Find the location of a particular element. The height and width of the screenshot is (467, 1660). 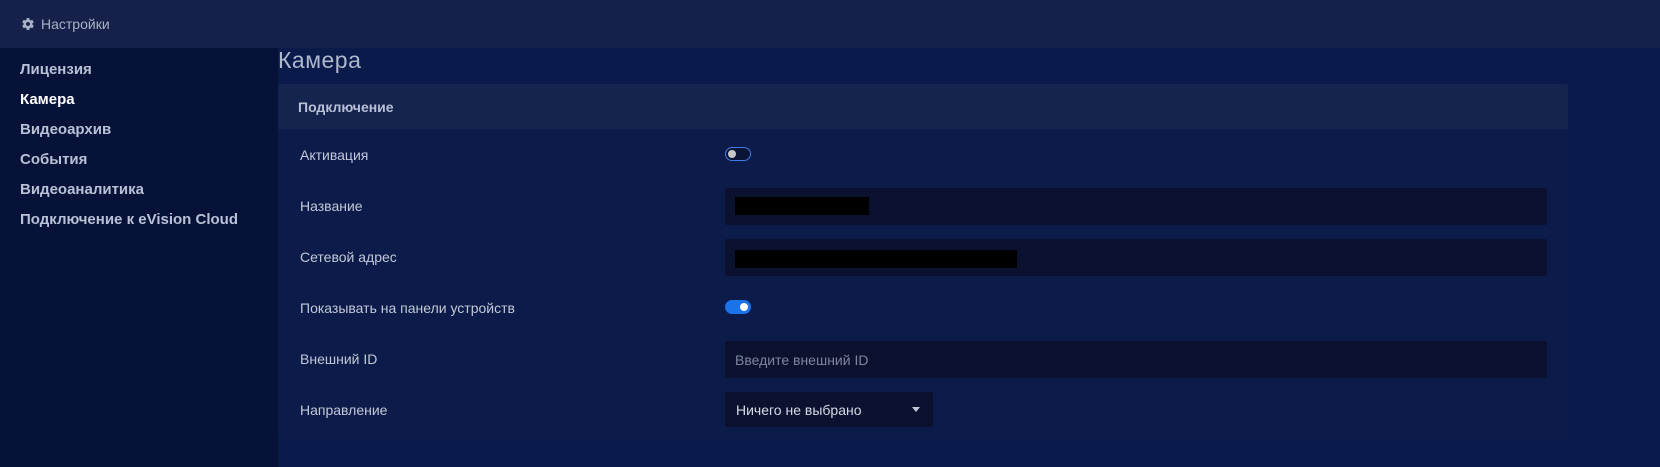

sidebar-item-evision-cloud: Подключение к eVision Cloud is located at coordinates (129, 219).